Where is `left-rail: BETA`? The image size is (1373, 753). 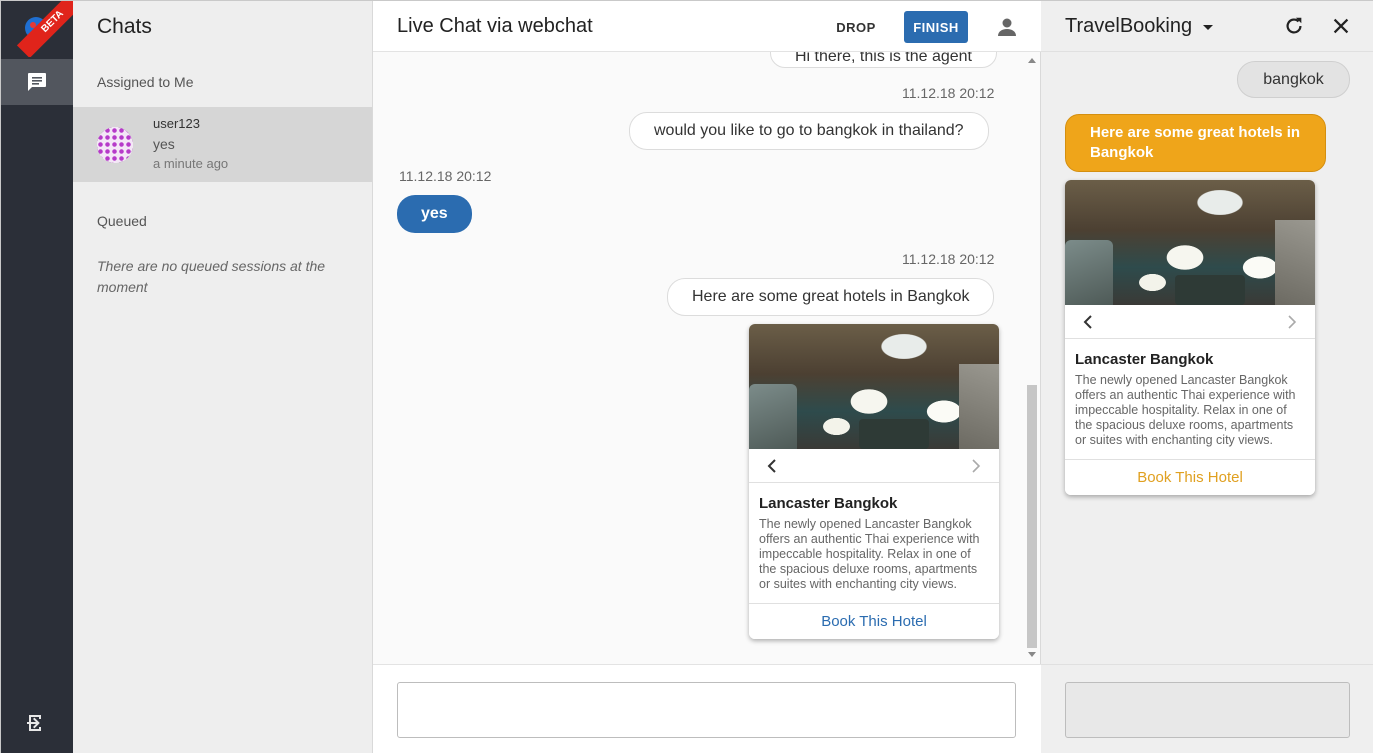
left-rail: BETA is located at coordinates (37, 377).